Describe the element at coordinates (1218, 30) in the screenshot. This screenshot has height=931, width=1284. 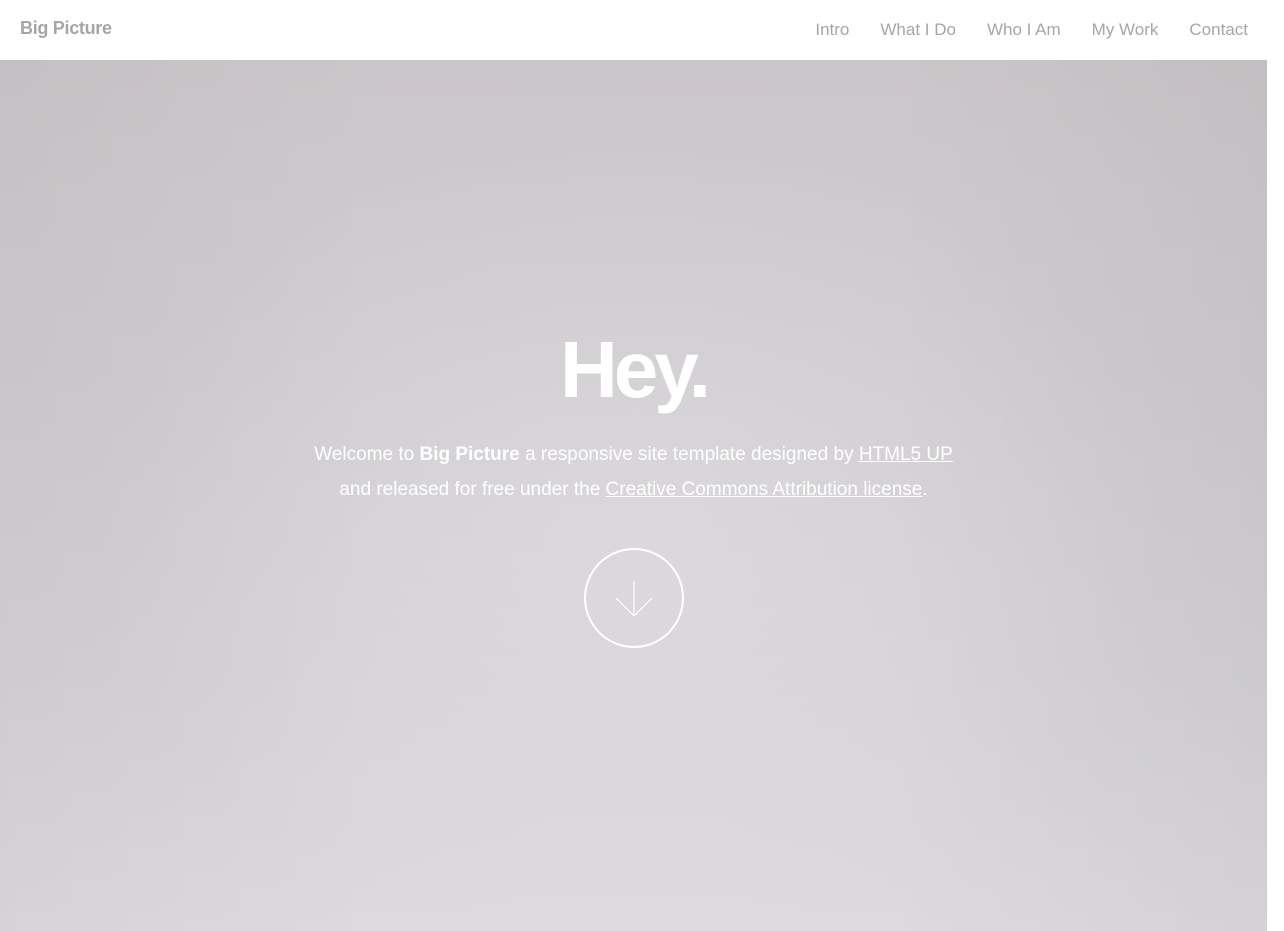
I see `nav-link-contact: Contact` at that location.